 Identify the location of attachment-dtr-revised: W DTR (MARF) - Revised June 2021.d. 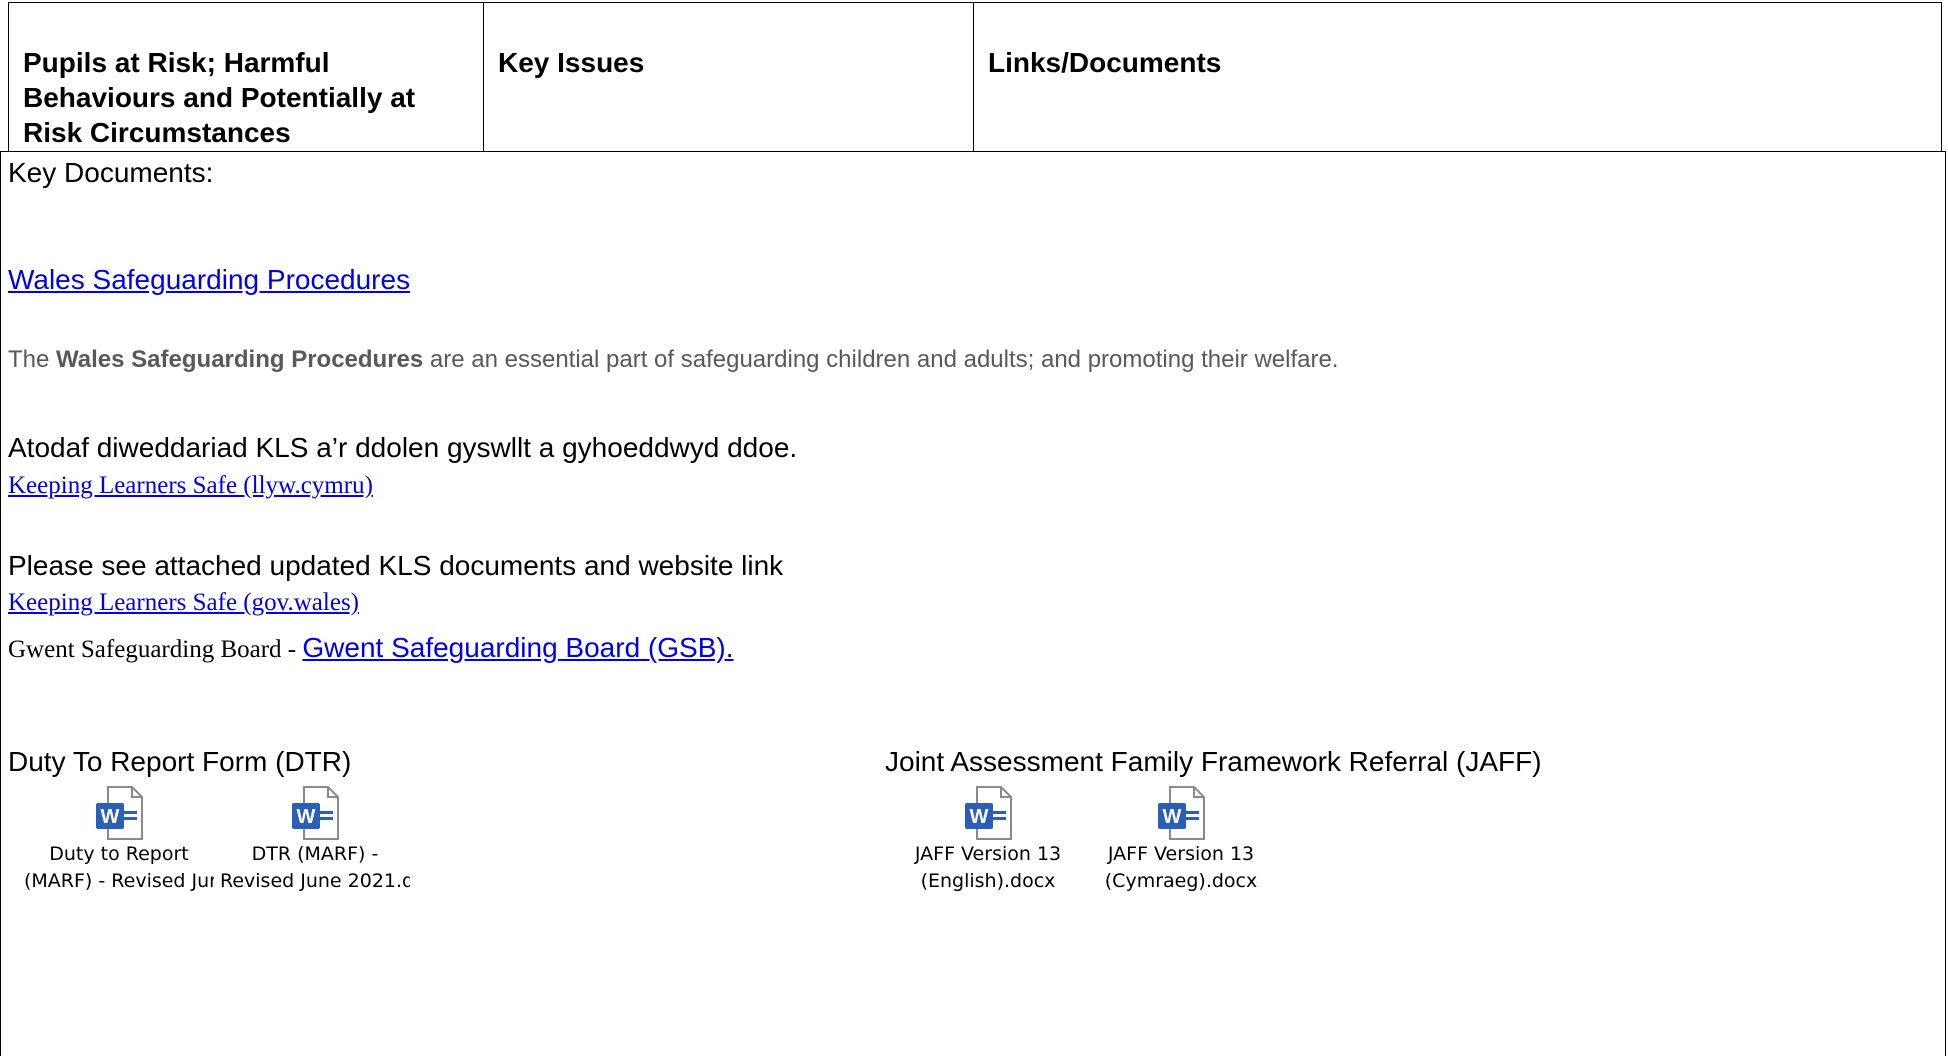
(315, 840).